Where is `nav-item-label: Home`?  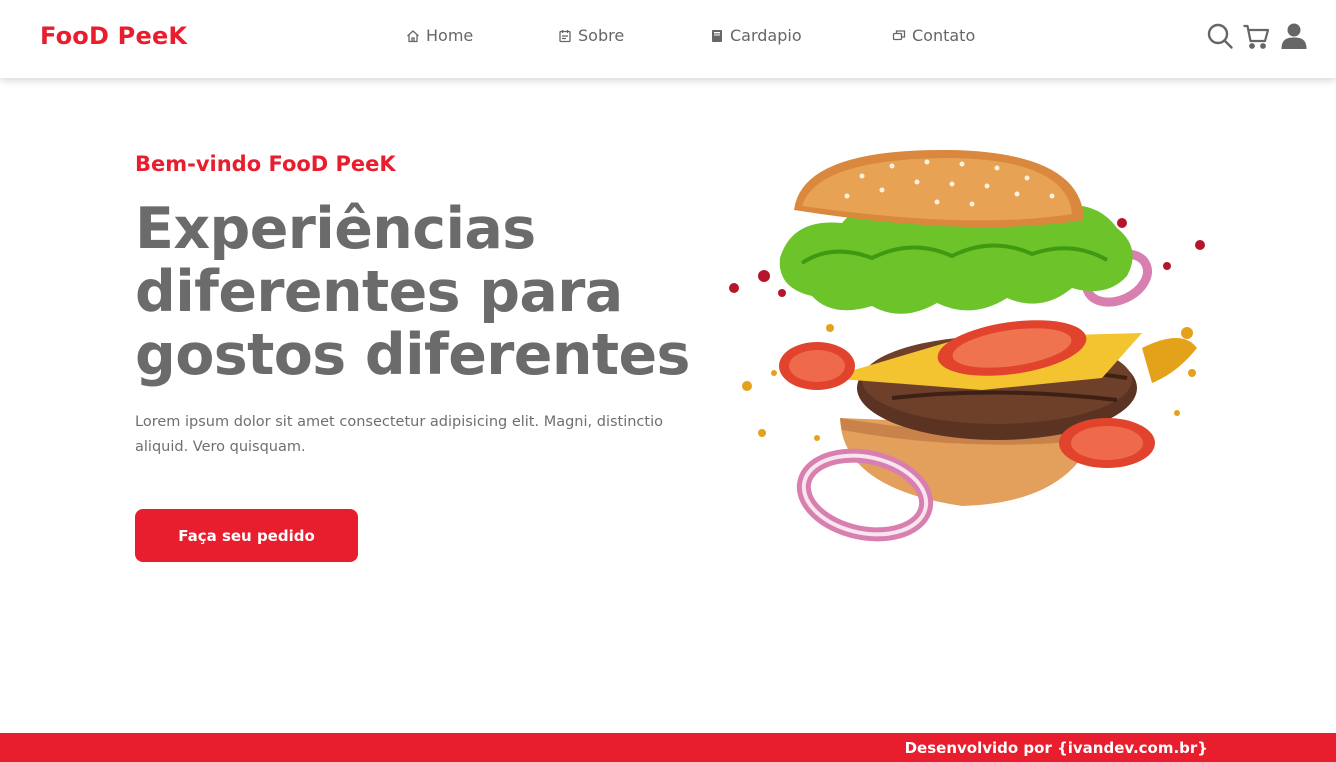
nav-item-label: Home is located at coordinates (450, 35).